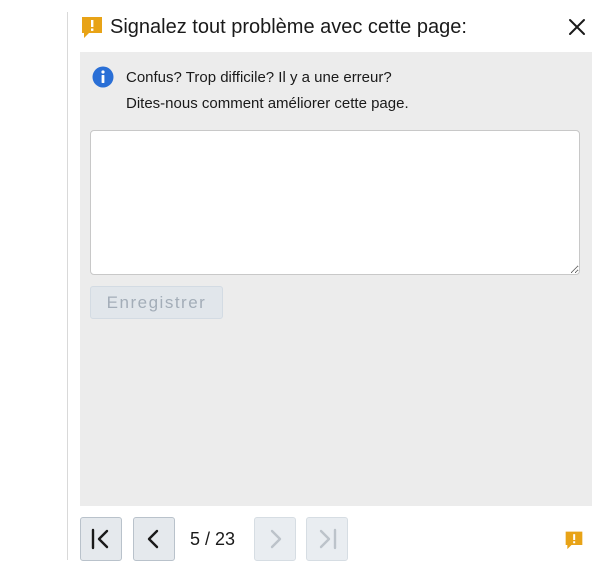 The image size is (600, 574). I want to click on previous-page-button, so click(154, 539).